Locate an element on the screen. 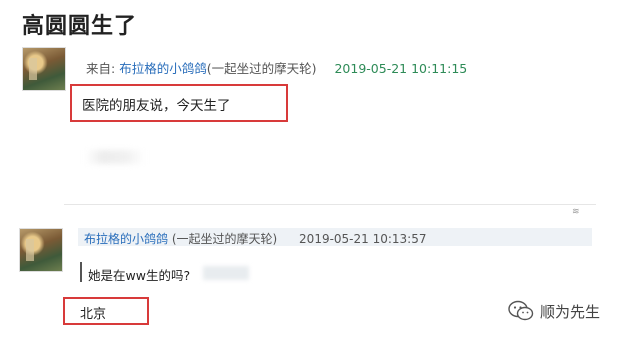  quote-bar is located at coordinates (81, 272).